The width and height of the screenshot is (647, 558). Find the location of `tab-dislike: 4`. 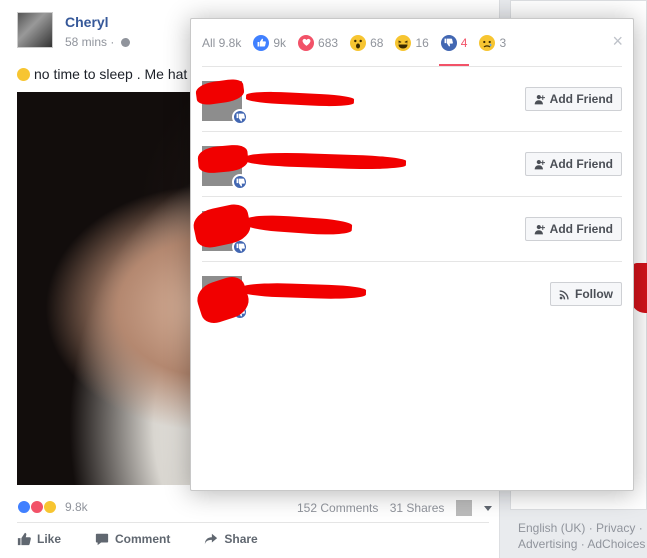

tab-dislike: 4 is located at coordinates (454, 42).